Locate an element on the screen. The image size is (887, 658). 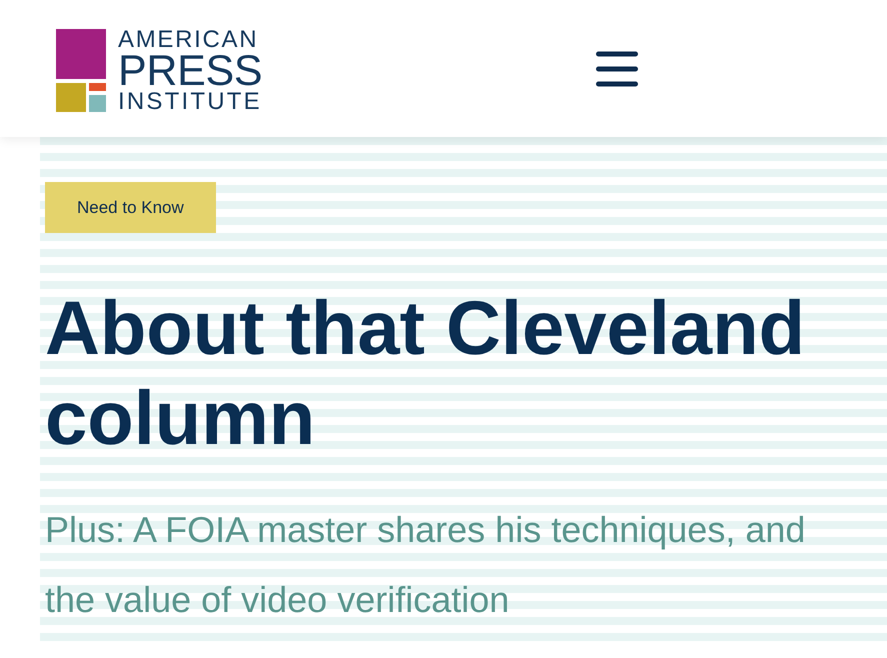
article-subtitle: Plus: A FOIA master shares his techniques, and the value of video verification is located at coordinates (425, 565).